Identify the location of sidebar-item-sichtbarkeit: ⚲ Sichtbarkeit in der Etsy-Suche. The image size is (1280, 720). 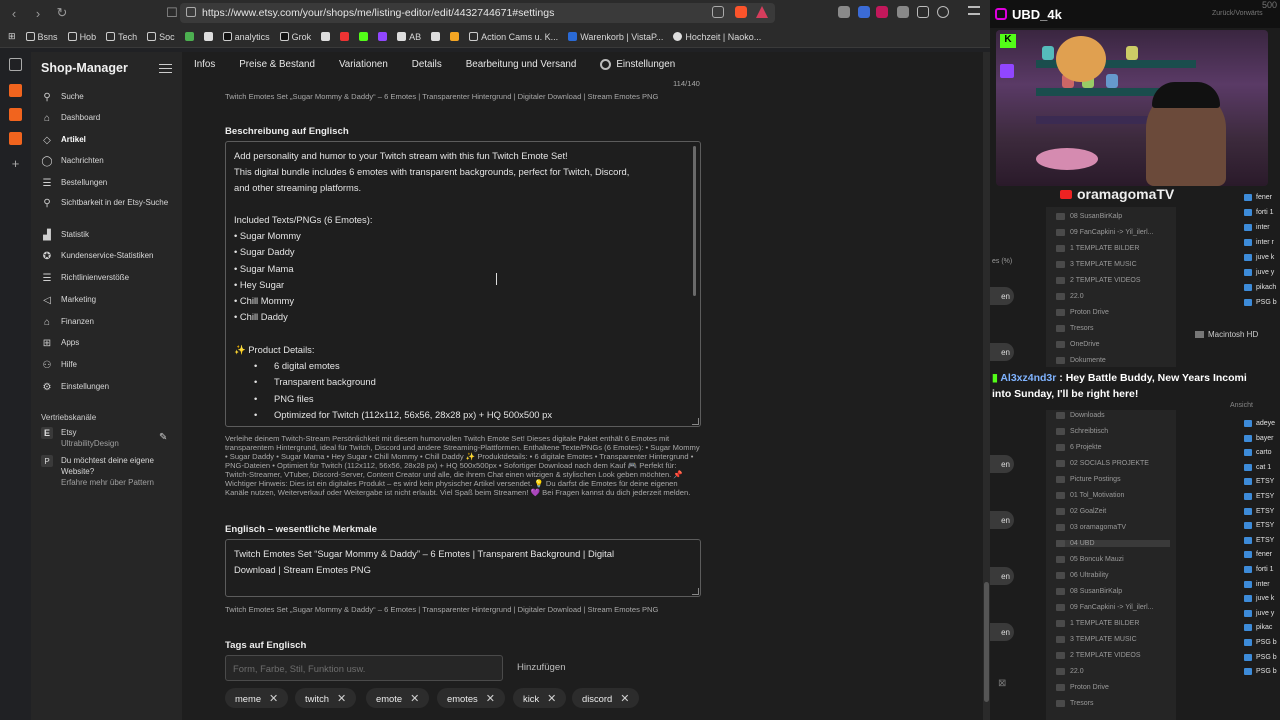
(109, 203).